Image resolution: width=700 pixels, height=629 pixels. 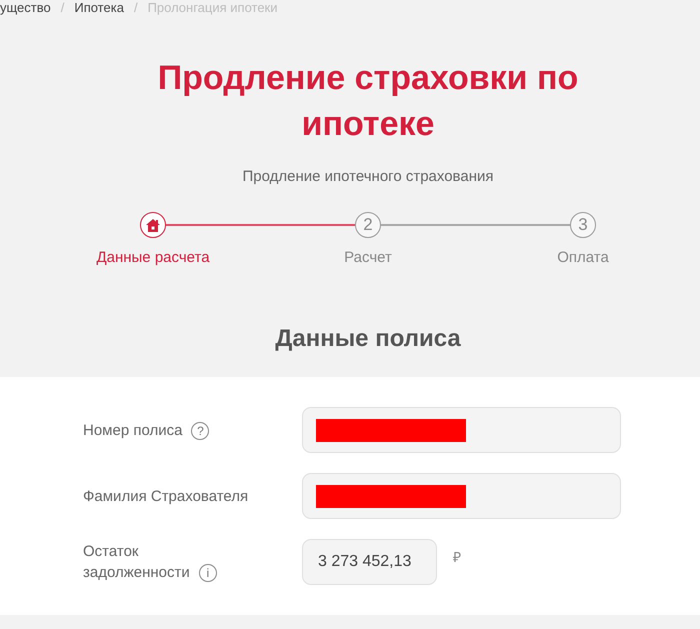 I want to click on house-icon, so click(x=153, y=225).